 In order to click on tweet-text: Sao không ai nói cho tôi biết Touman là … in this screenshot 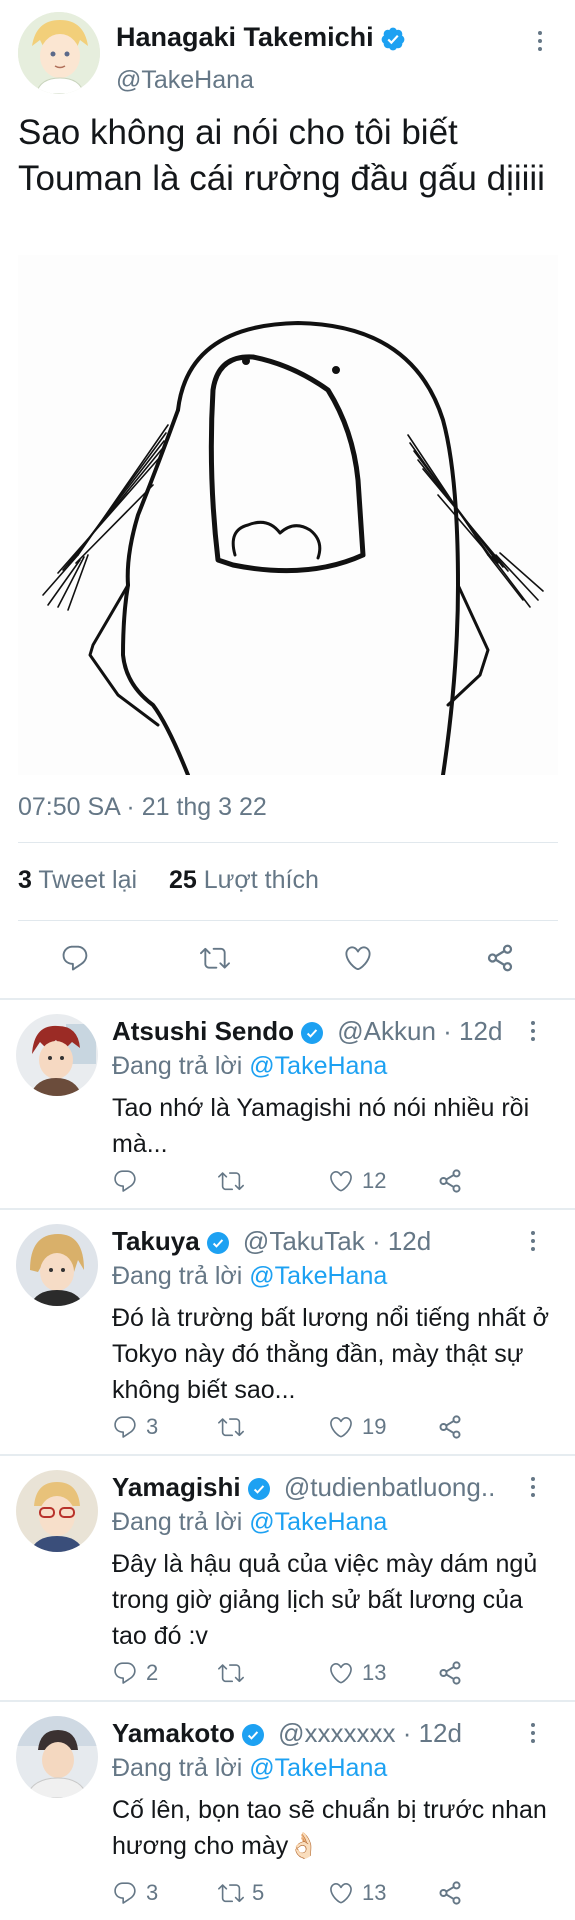, I will do `click(281, 155)`.